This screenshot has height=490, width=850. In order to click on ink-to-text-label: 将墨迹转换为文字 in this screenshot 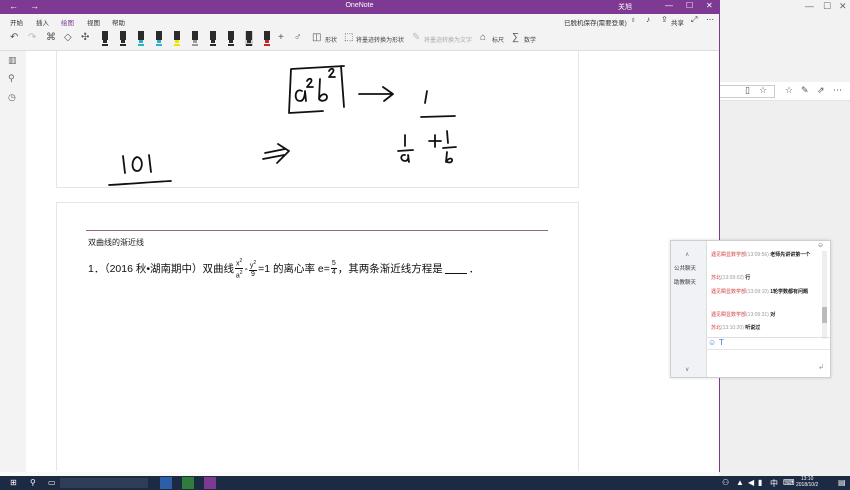, I will do `click(448, 39)`.